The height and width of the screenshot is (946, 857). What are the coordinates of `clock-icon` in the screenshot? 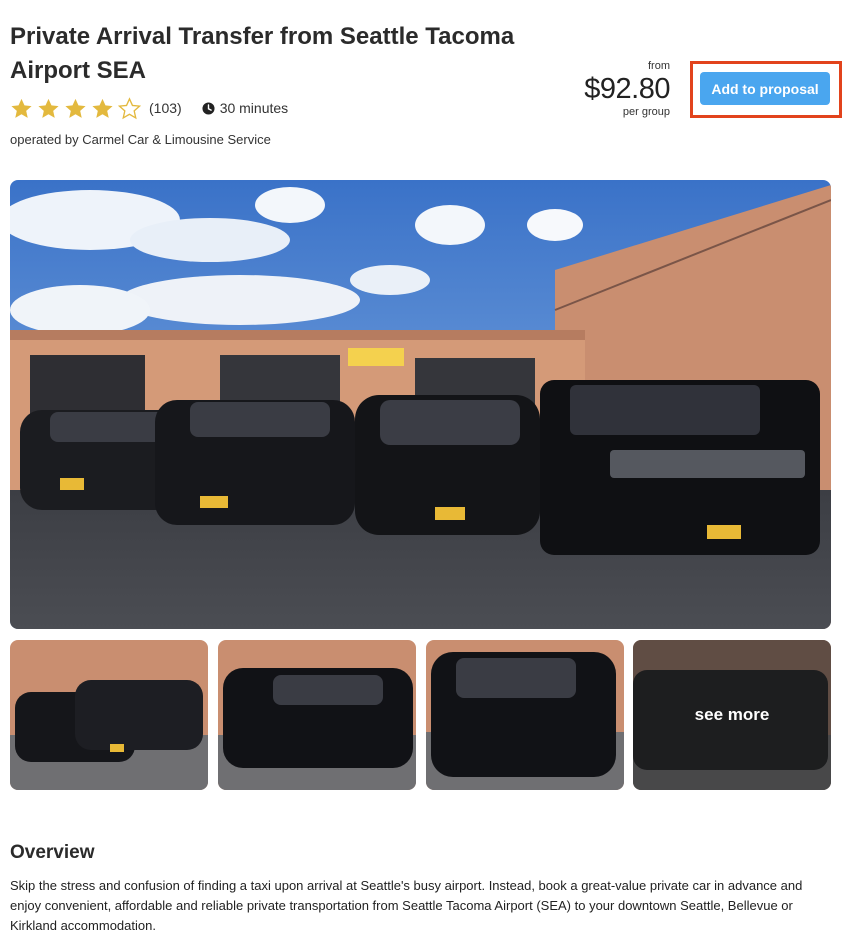 It's located at (208, 108).